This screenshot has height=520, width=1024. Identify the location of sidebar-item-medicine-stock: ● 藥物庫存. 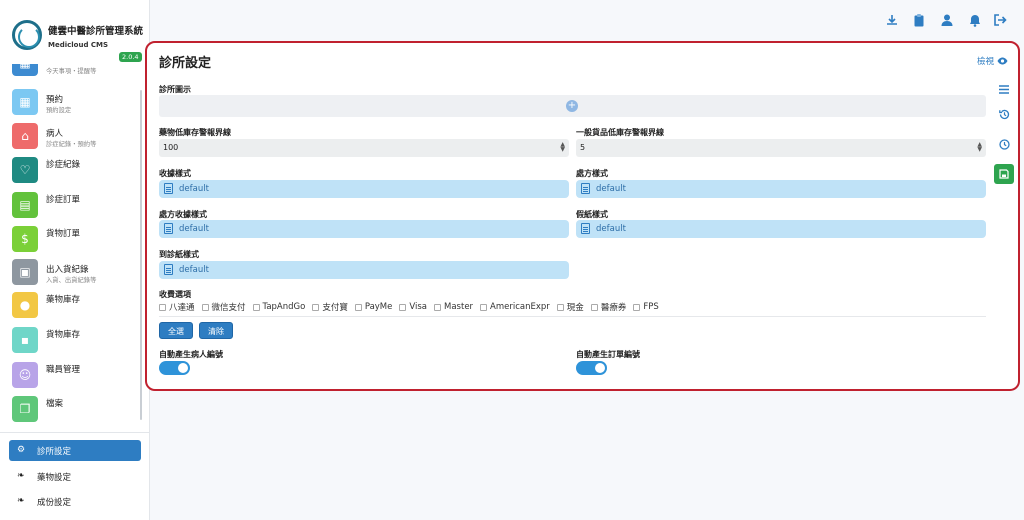
(74, 307).